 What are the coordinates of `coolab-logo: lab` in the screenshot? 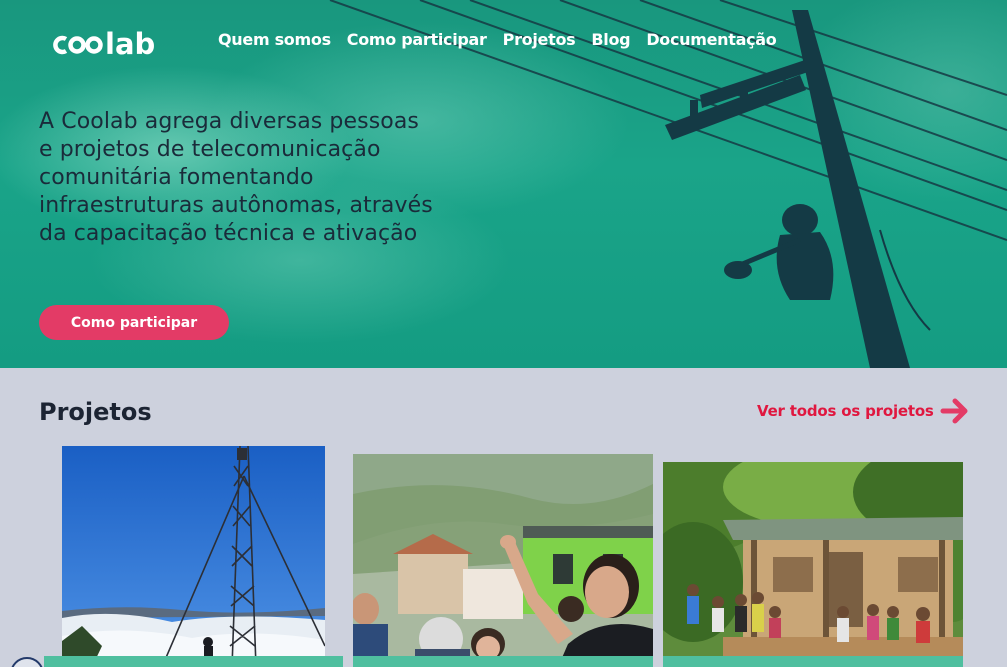 It's located at (114, 43).